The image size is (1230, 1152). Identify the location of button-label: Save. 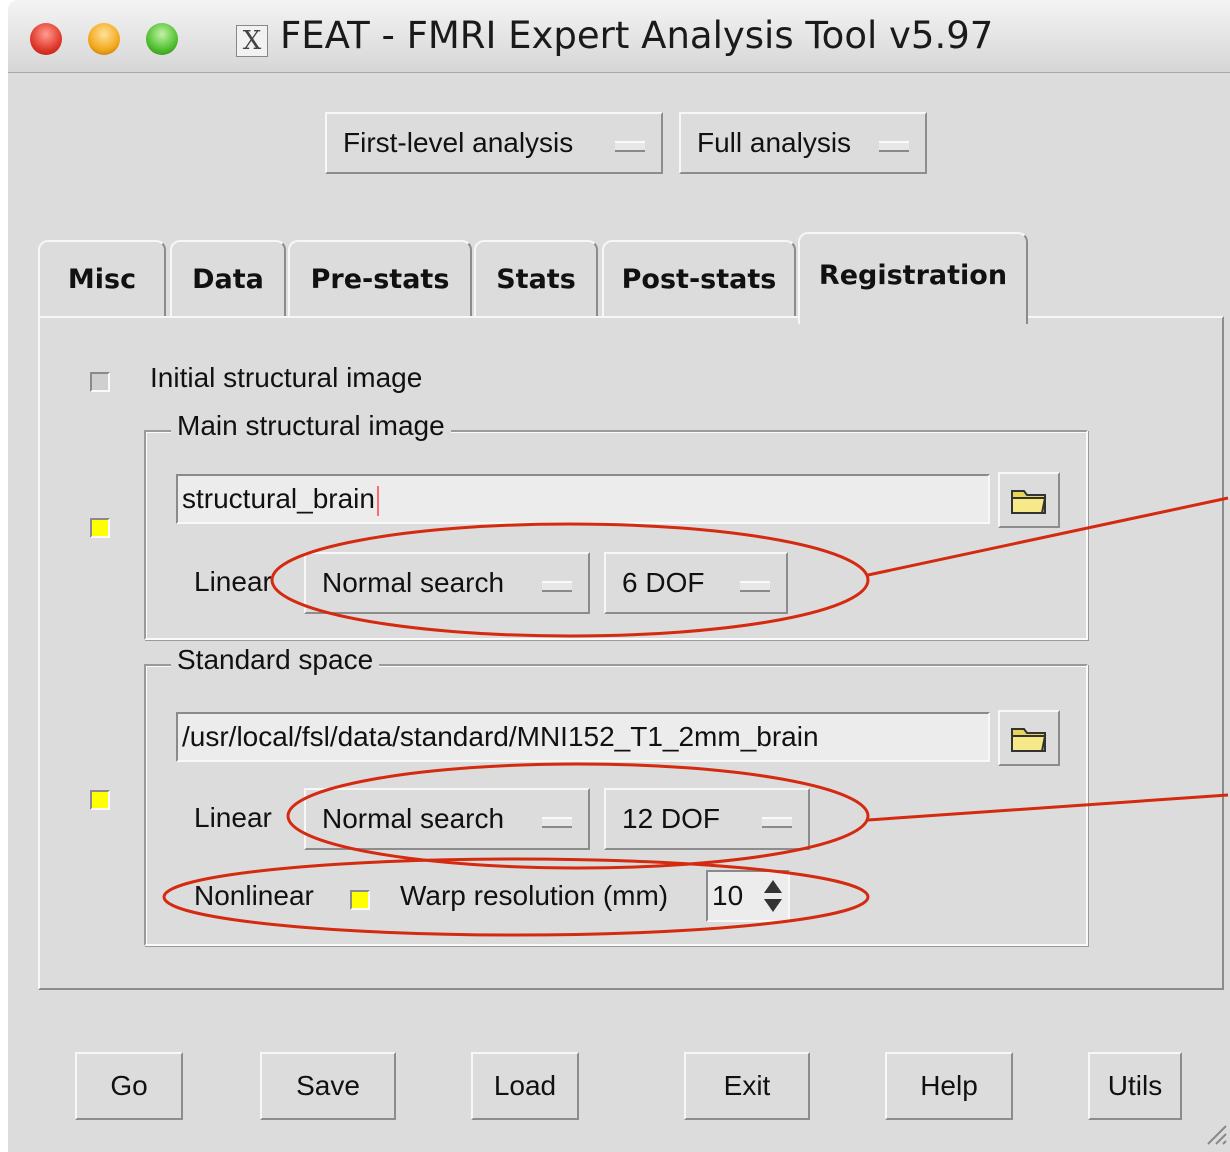
(328, 1085).